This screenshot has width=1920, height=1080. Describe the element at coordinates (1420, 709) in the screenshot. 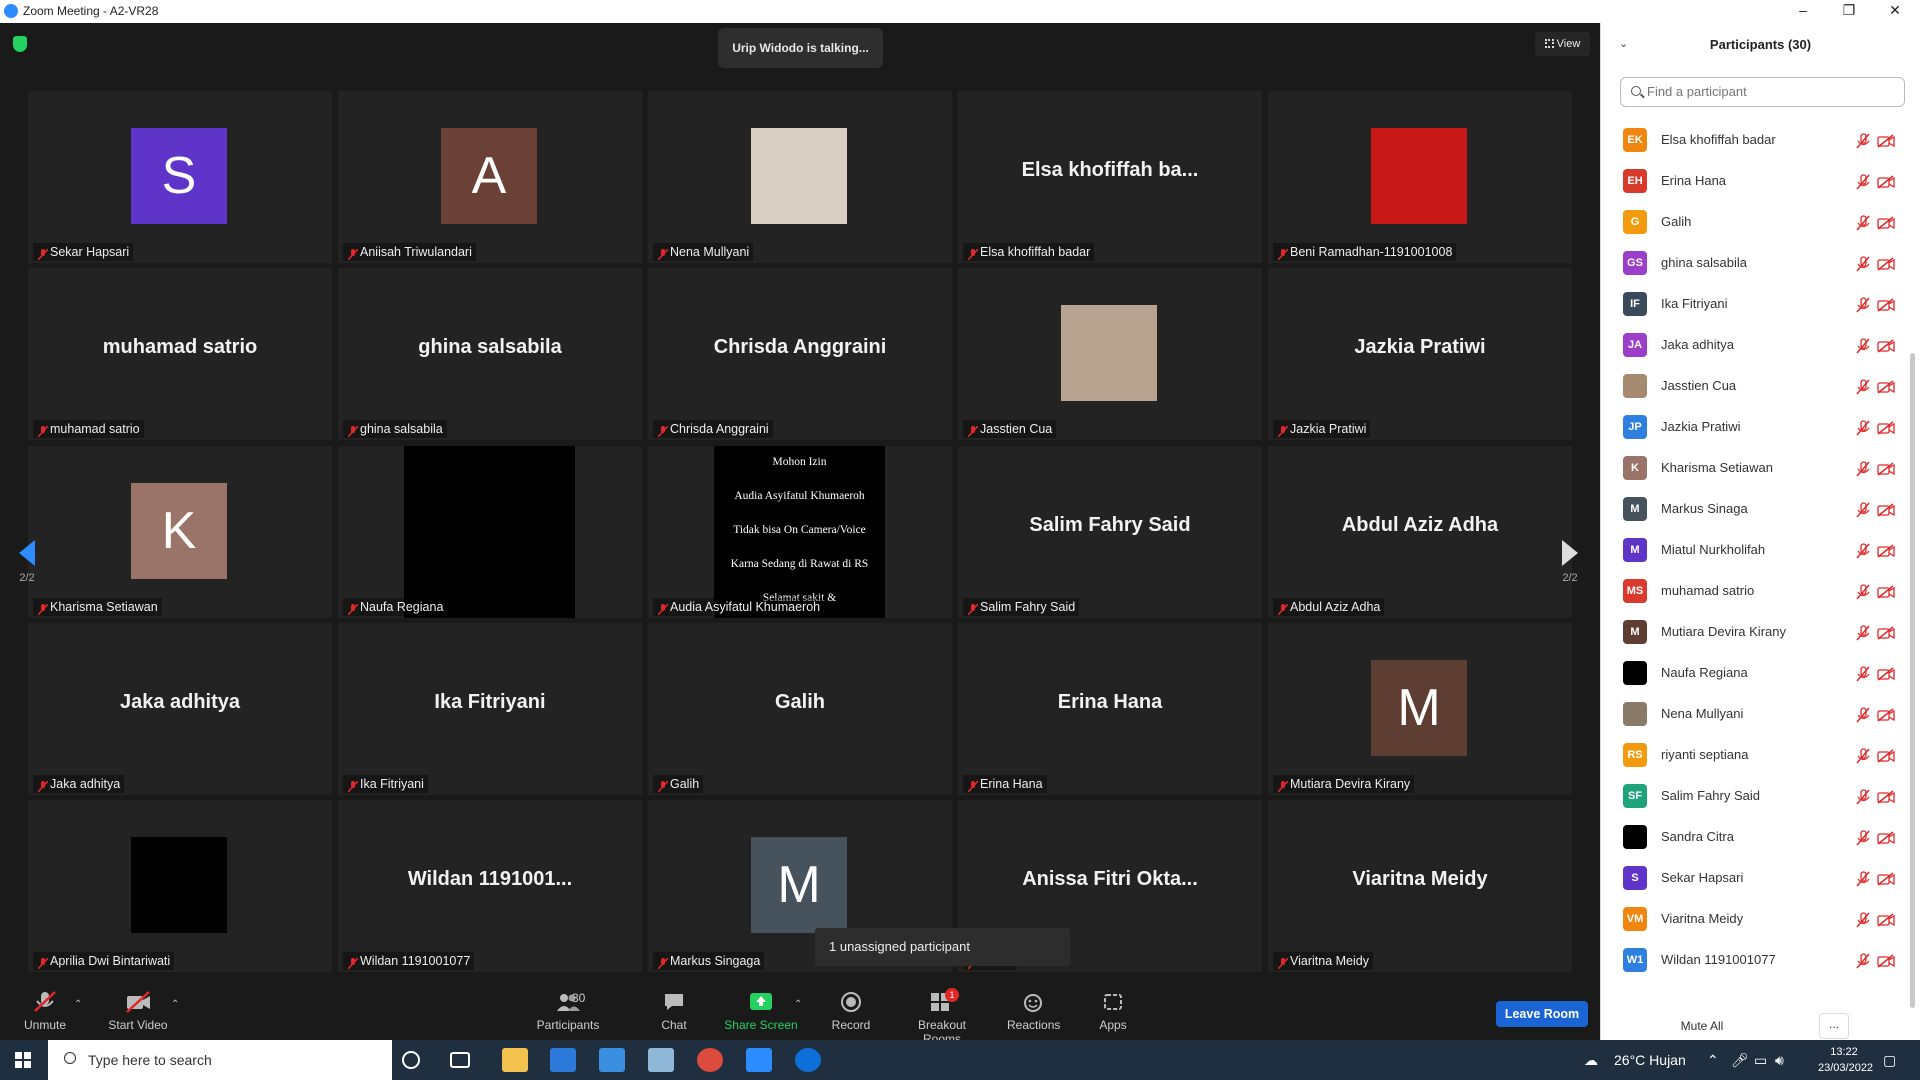

I see `video-tile: M Mutiara Devira Kirany` at that location.